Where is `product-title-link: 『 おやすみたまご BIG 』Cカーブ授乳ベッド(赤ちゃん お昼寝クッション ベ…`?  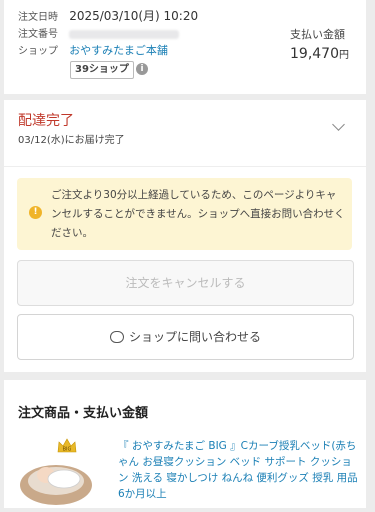 product-title-link: 『 おやすみたまご BIG 』Cカーブ授乳ベッド(赤ちゃん お昼寝クッション ベ… is located at coordinates (238, 470).